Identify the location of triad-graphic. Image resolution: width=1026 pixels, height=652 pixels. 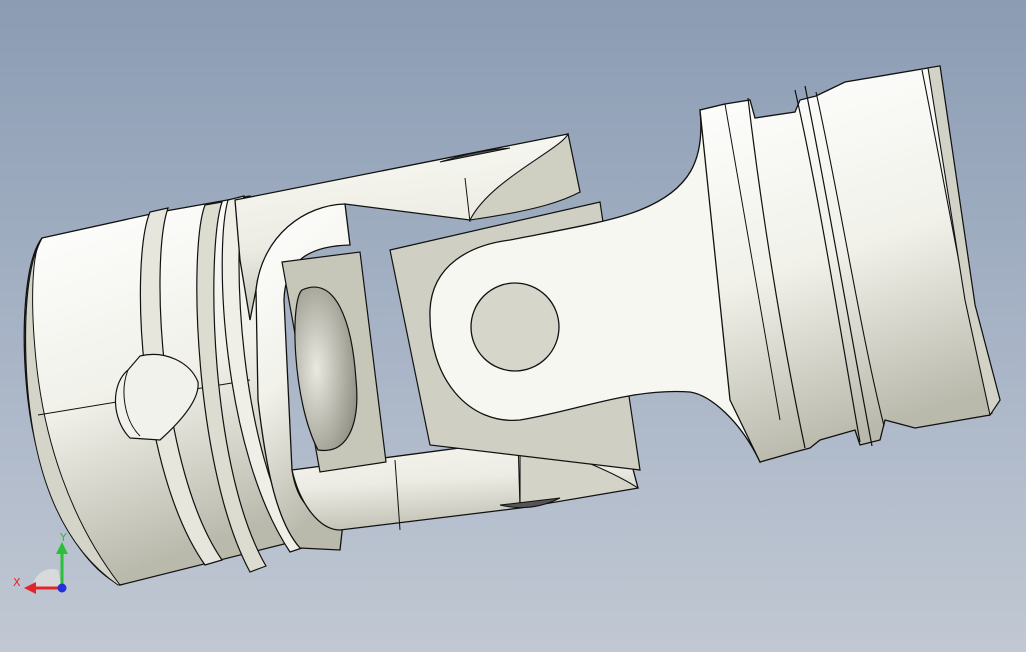
(46, 568).